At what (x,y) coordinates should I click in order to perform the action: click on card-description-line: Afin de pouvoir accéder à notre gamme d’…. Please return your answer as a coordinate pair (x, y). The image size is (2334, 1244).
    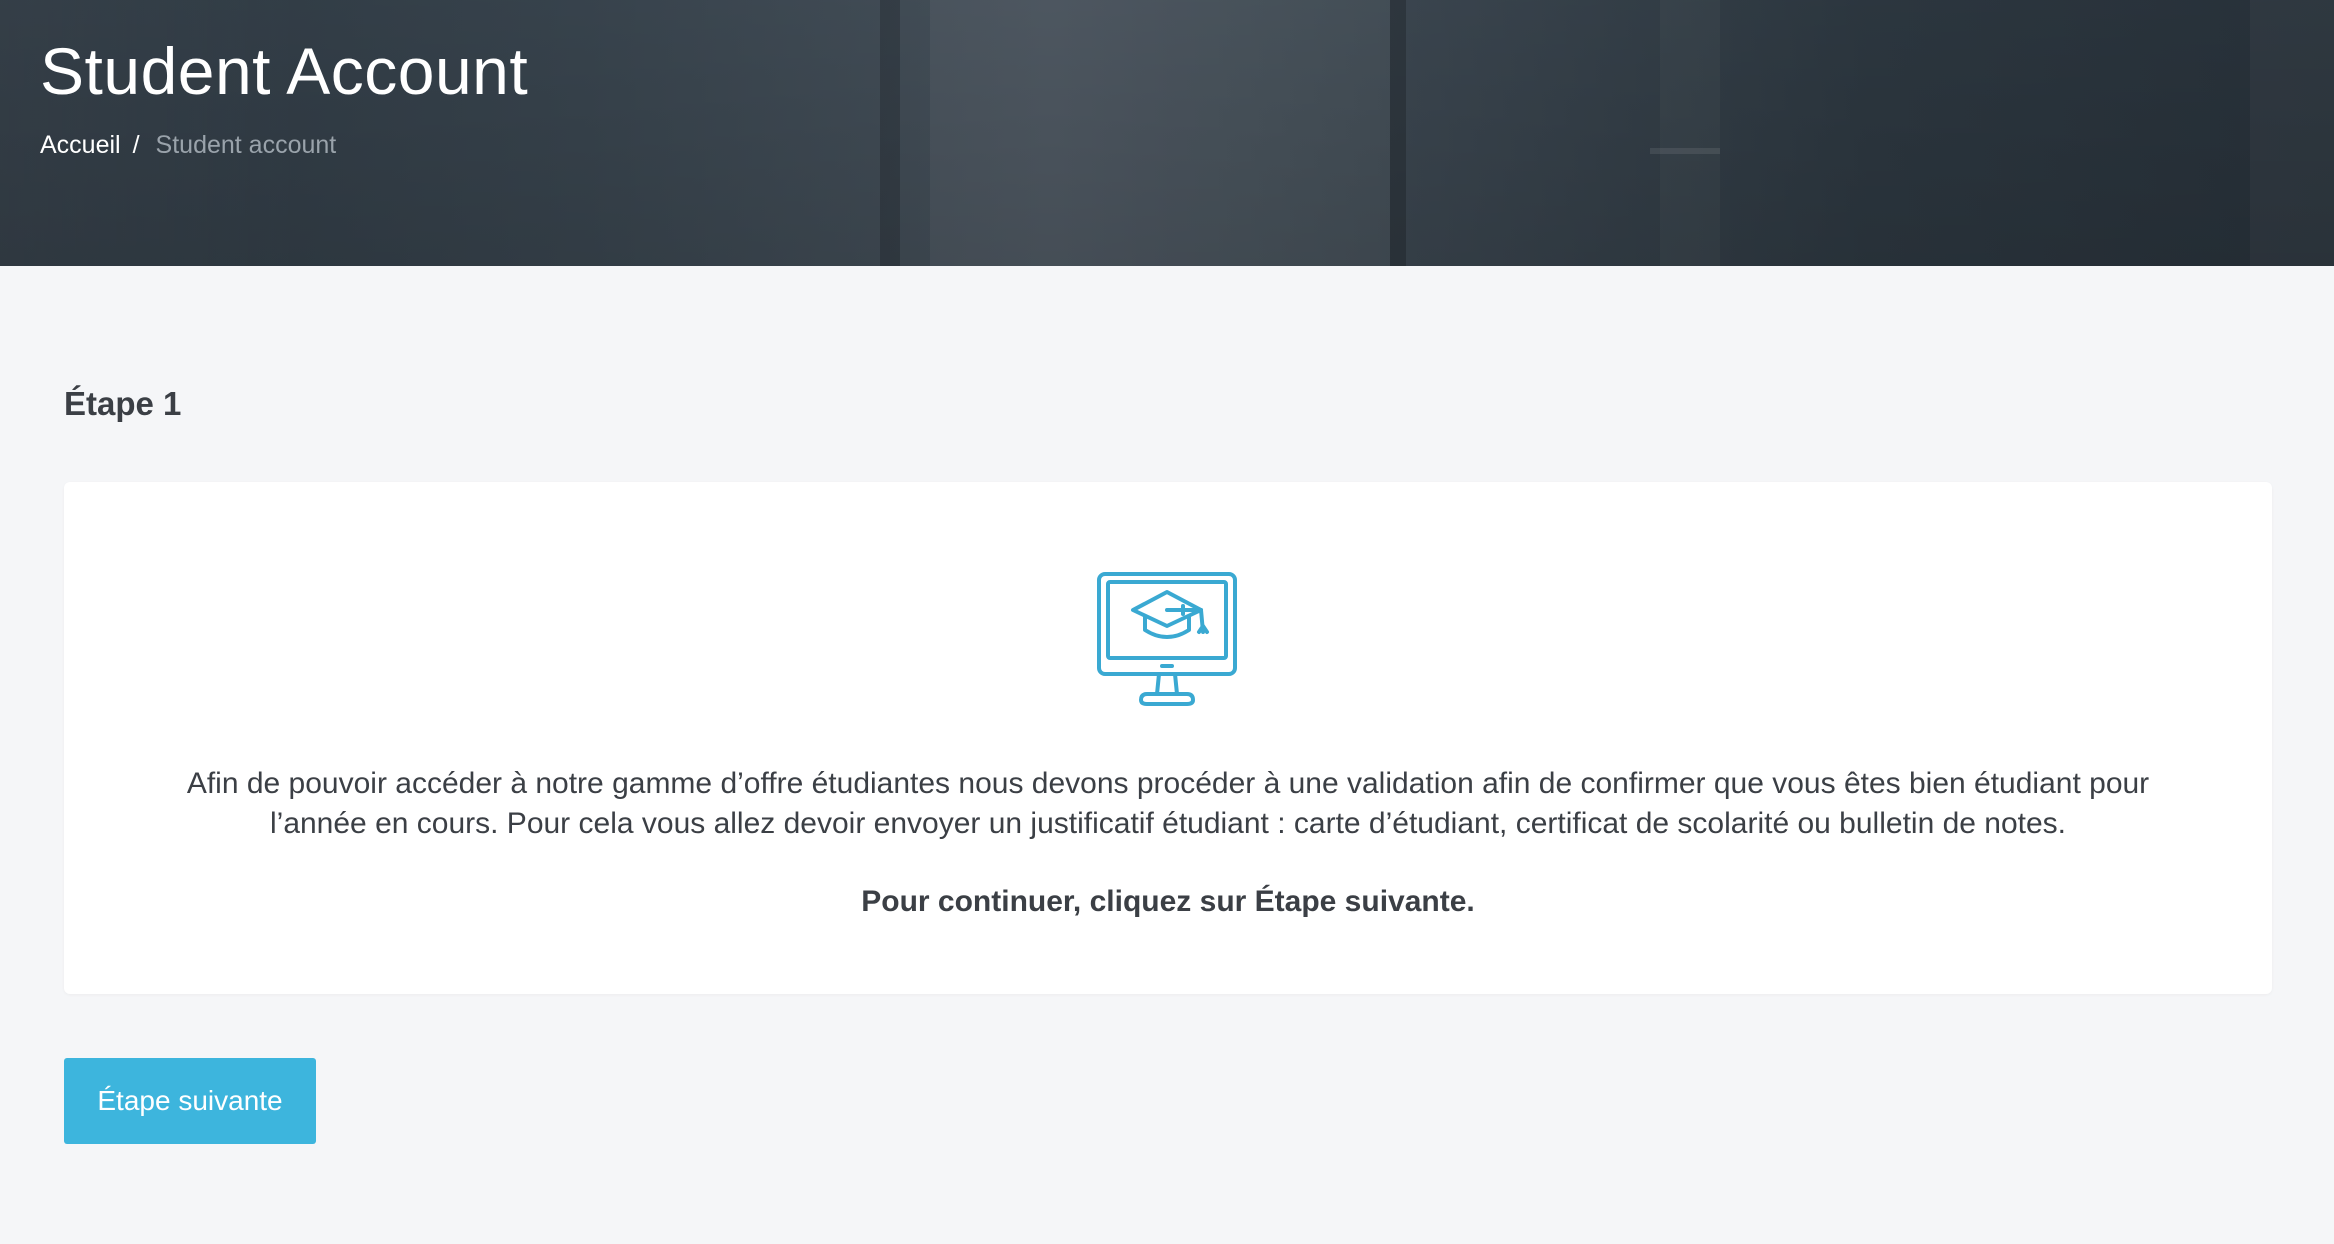
    Looking at the image, I should click on (1168, 783).